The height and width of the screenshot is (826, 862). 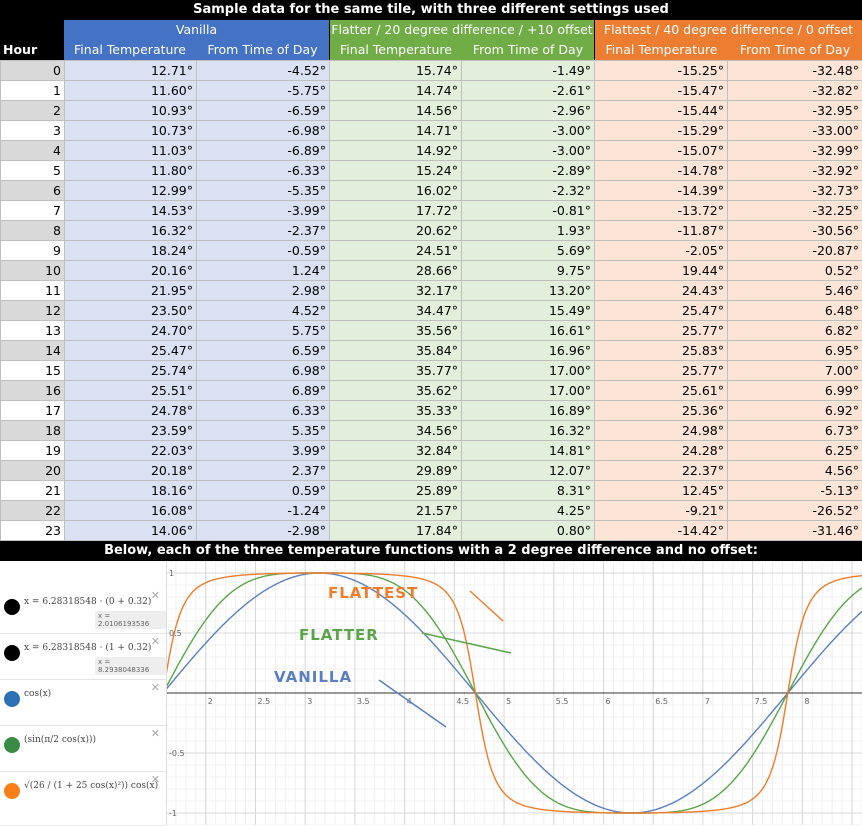 What do you see at coordinates (661, 391) in the screenshot?
I see `temperature-cell: 25.61°` at bounding box center [661, 391].